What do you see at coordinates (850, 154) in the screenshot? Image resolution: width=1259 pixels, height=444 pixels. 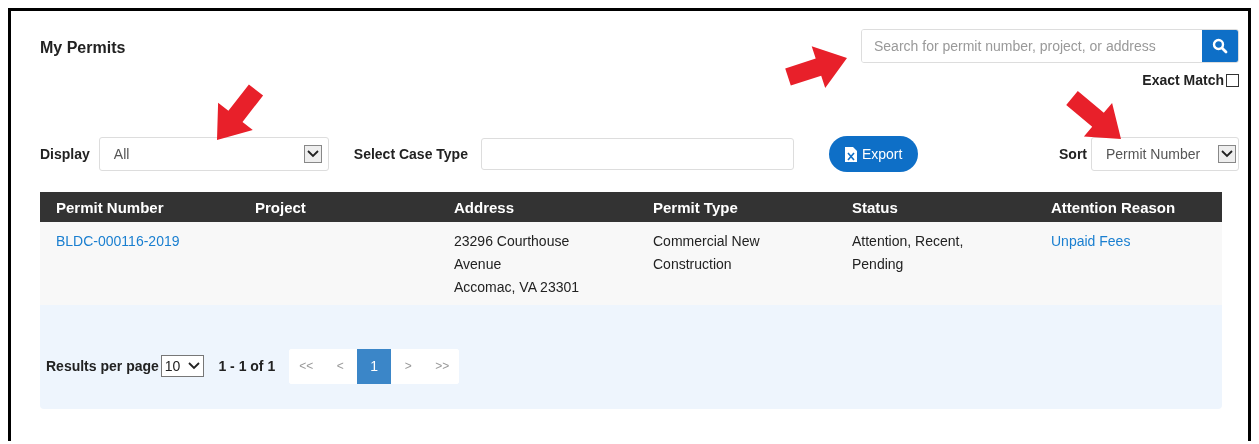 I see `spreadsheet-file-icon` at bounding box center [850, 154].